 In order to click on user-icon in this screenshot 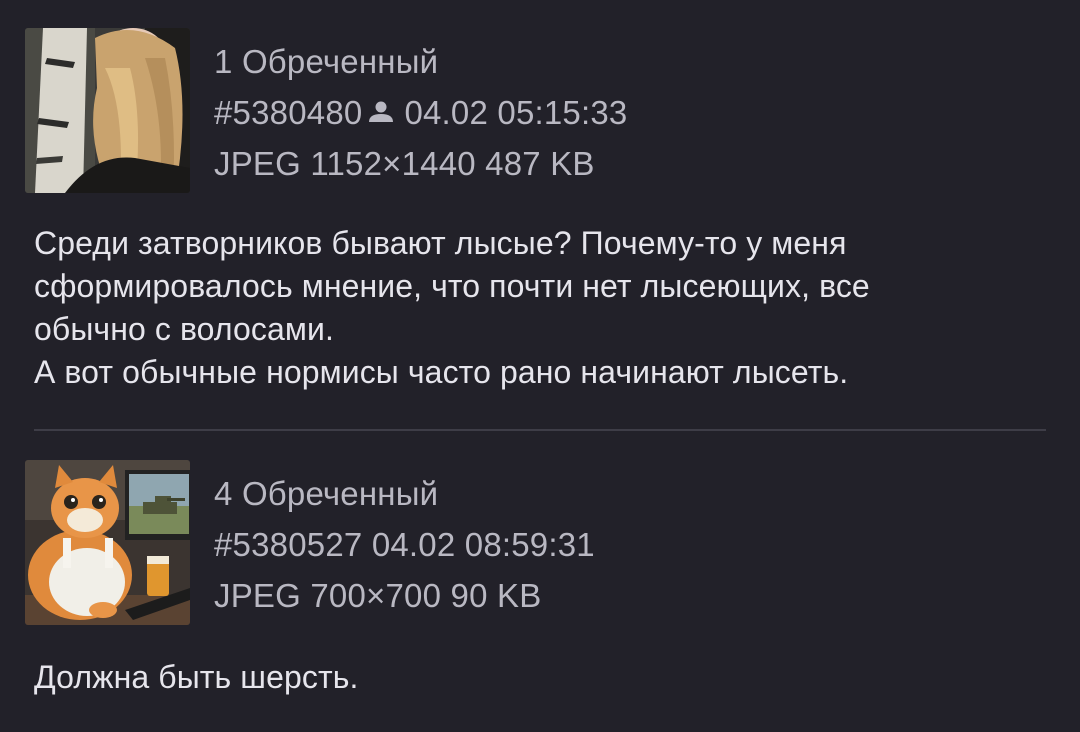, I will do `click(381, 112)`.